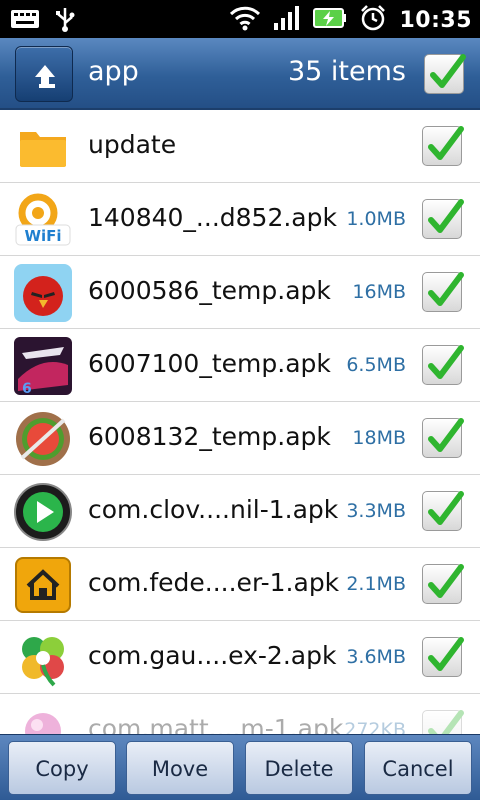 This screenshot has height=800, width=480. I want to click on action-bar: Copy Move Delete Cancel, so click(240, 767).